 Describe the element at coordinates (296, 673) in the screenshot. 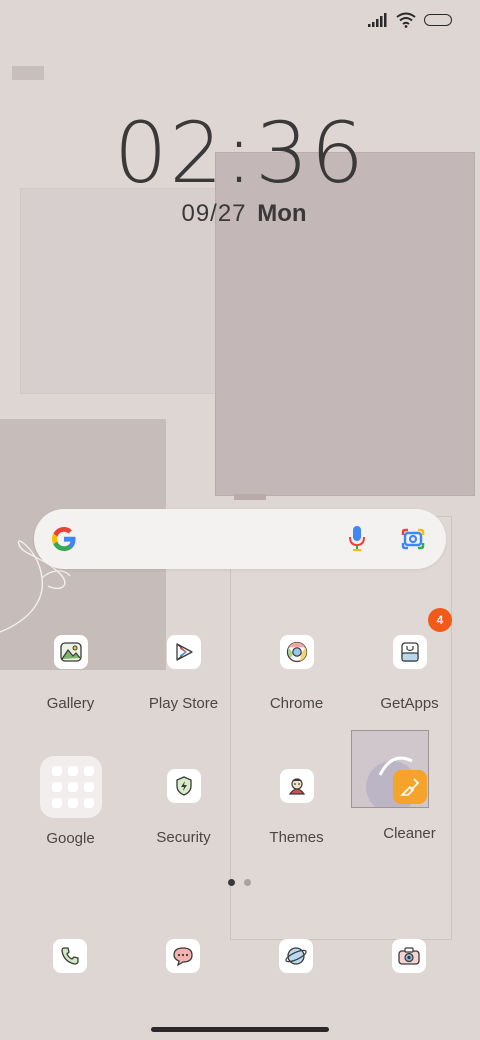

I see `app-chrome: Chrome` at that location.